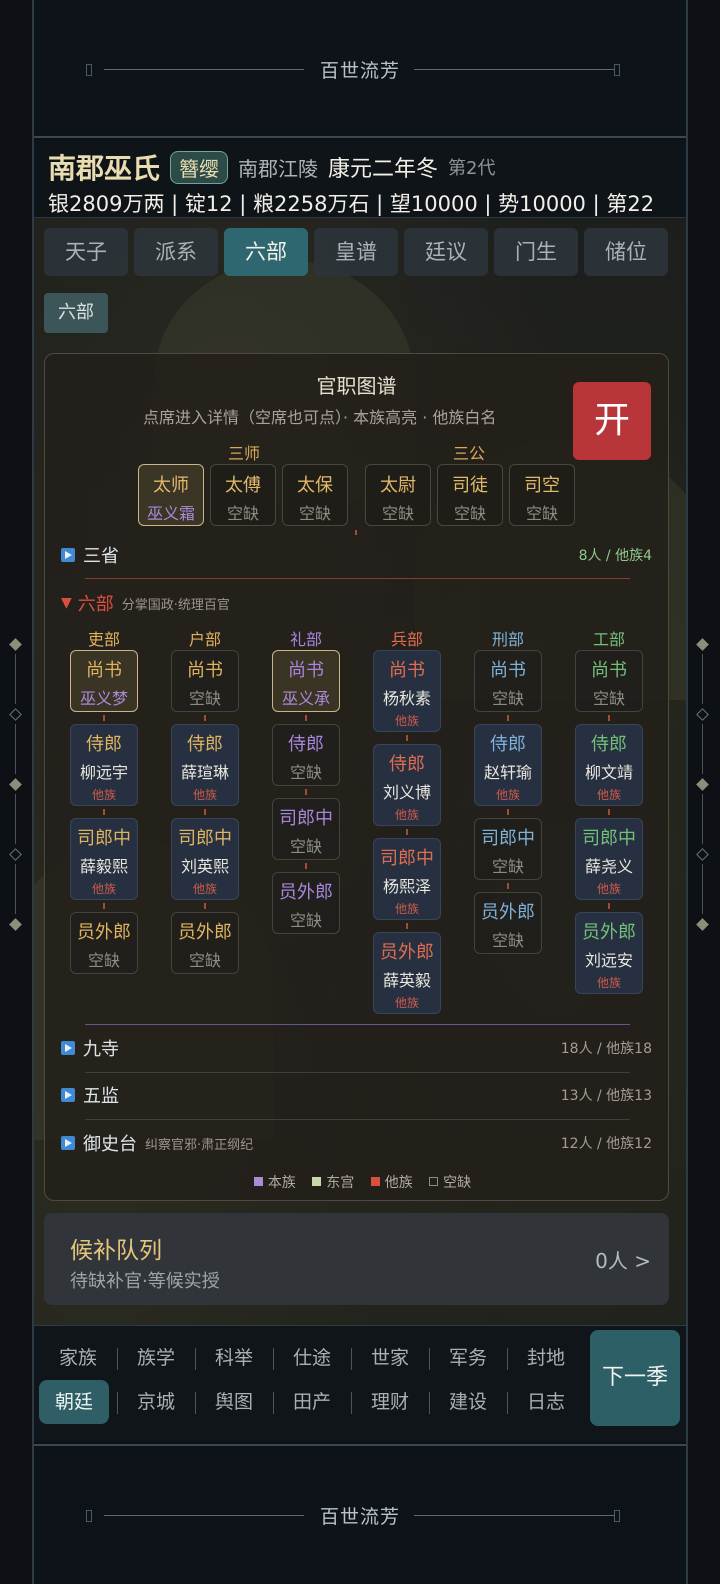  Describe the element at coordinates (315, 495) in the screenshot. I see `post-taibao: 太保 空缺` at that location.